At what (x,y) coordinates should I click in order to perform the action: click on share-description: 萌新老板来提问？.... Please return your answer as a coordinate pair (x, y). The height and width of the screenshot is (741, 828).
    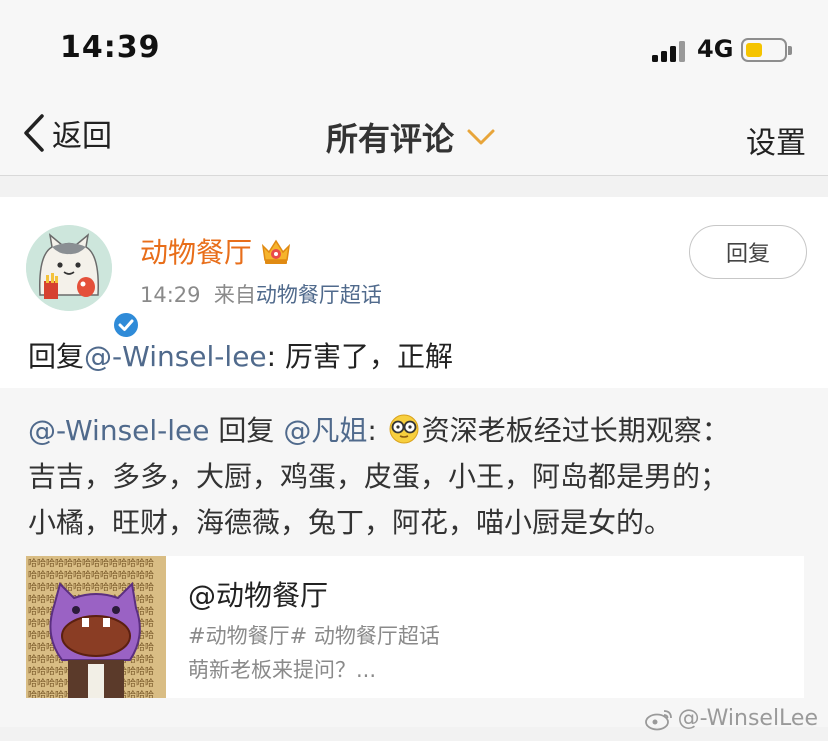
    Looking at the image, I should click on (282, 670).